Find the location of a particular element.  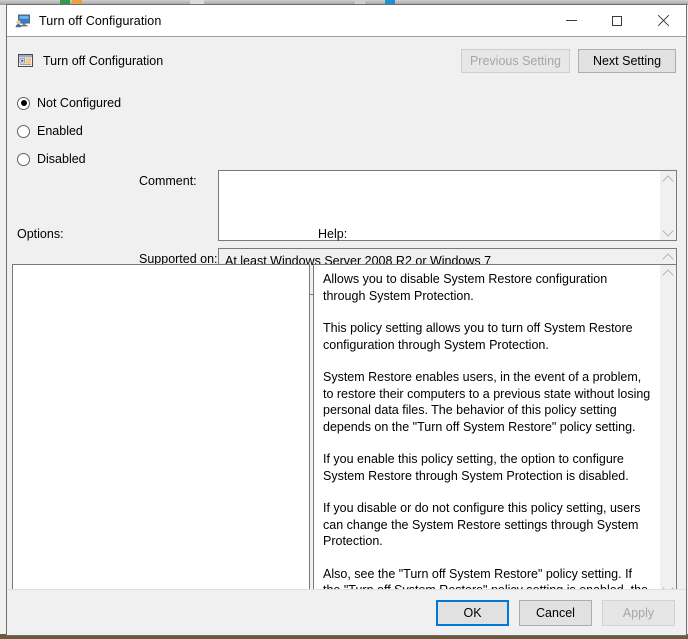

close-button is located at coordinates (663, 20).